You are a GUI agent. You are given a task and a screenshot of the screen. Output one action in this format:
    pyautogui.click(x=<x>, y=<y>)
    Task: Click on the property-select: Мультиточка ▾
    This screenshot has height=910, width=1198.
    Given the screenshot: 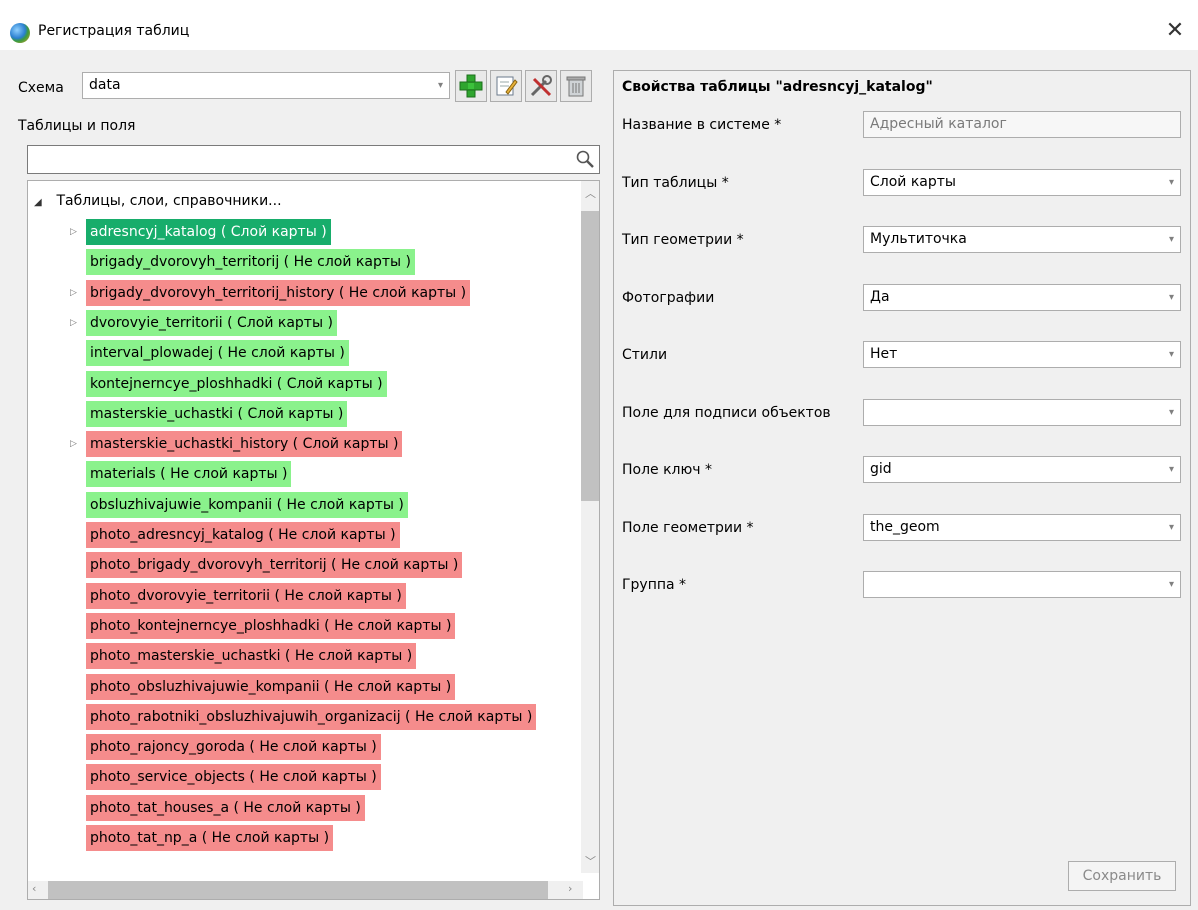 What is the action you would take?
    pyautogui.click(x=1022, y=239)
    